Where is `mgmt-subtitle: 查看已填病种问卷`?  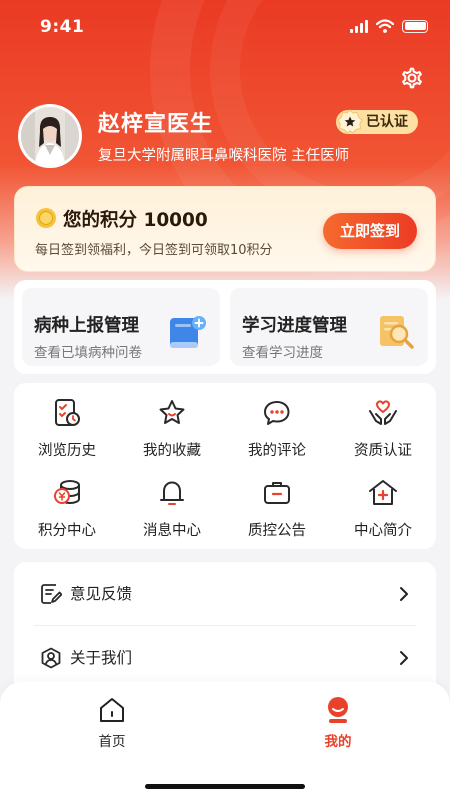 mgmt-subtitle: 查看已填病种问卷 is located at coordinates (88, 353).